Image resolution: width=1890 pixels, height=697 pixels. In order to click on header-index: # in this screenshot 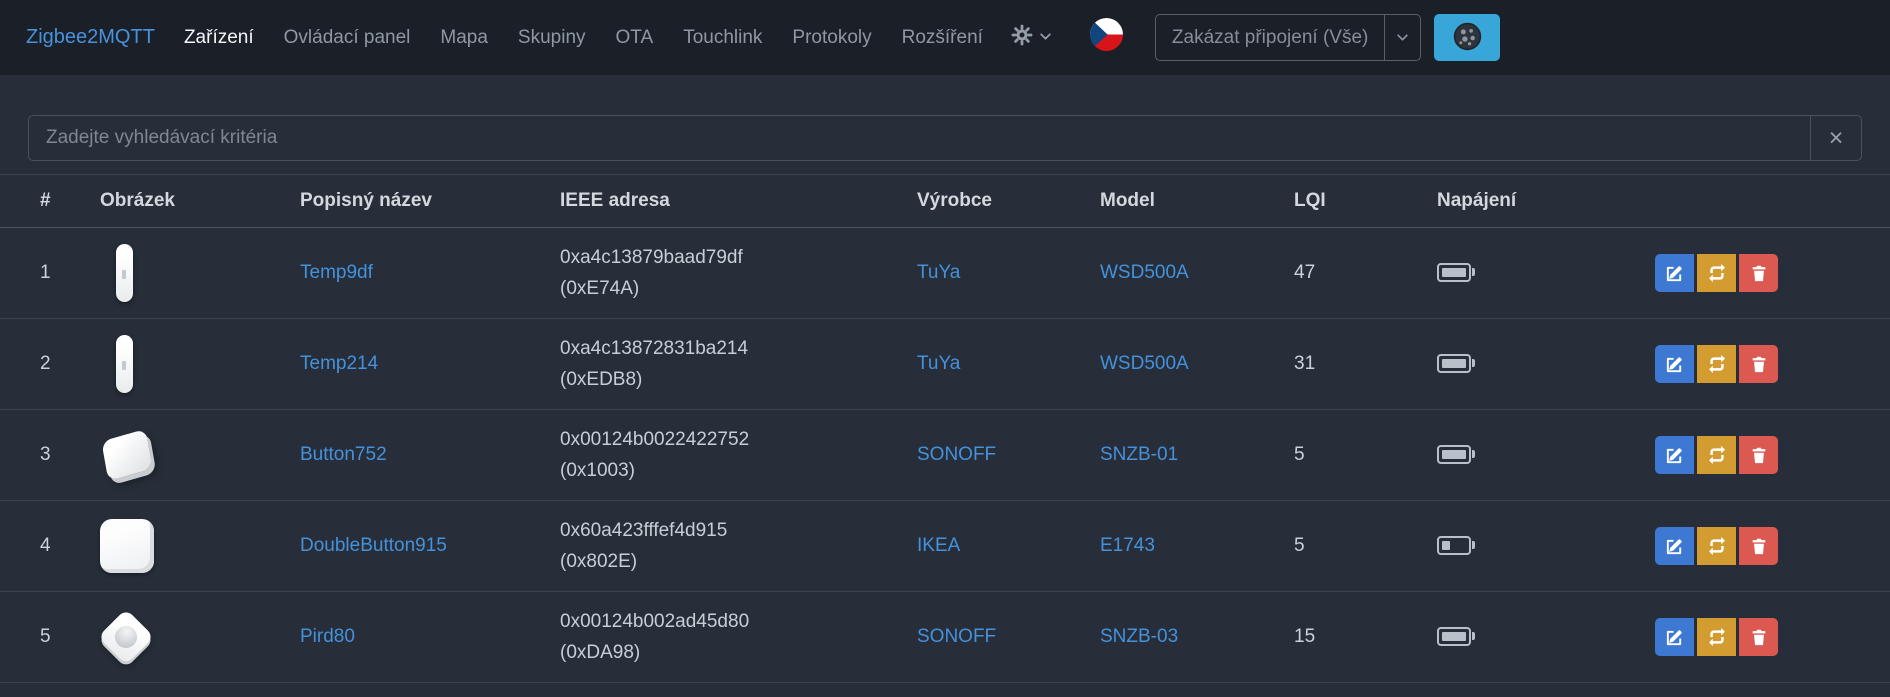, I will do `click(45, 200)`.